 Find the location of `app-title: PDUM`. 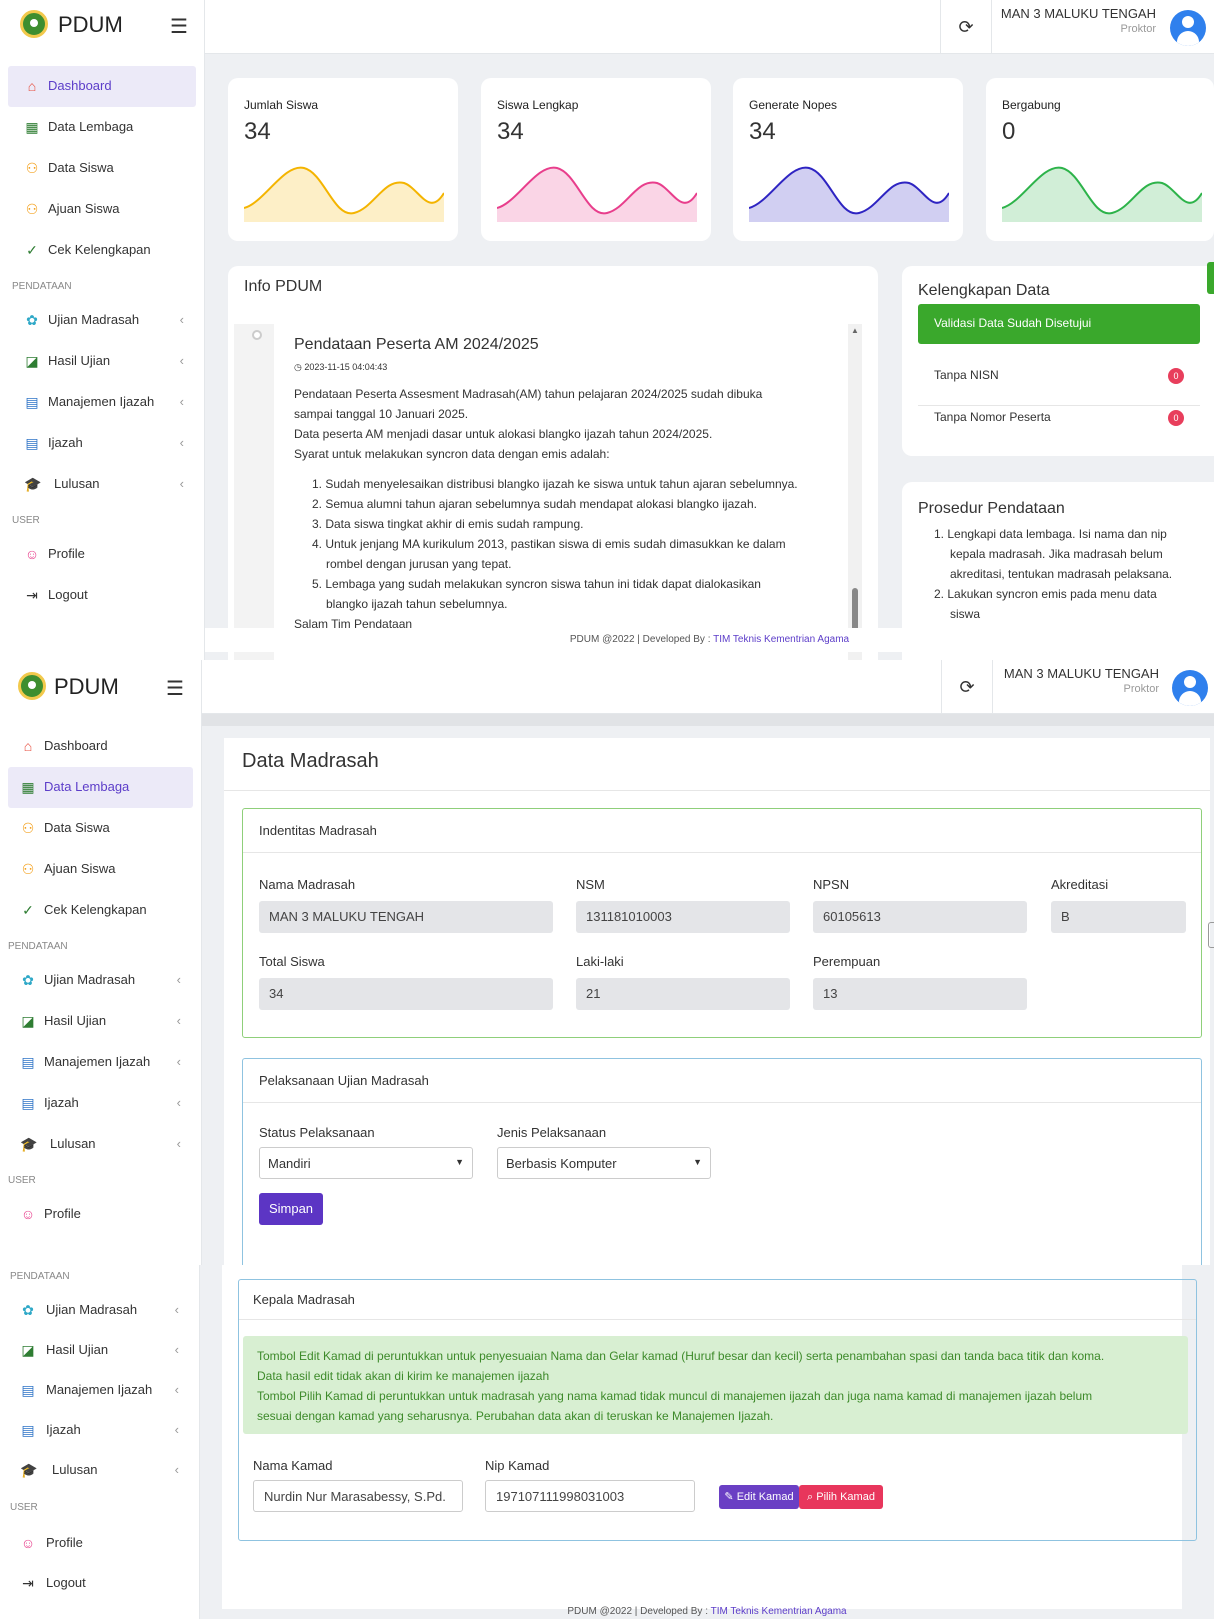

app-title: PDUM is located at coordinates (90, 24).